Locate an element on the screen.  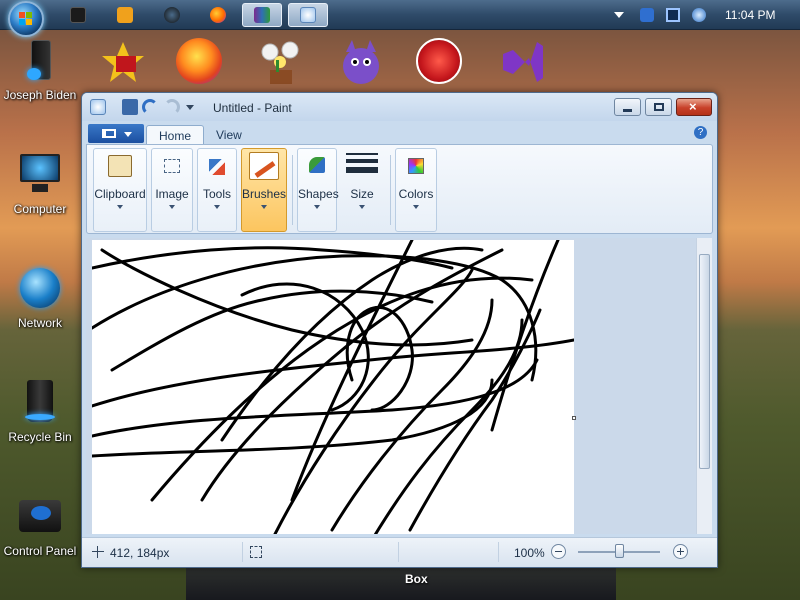
clipboard-group: Clipboard is located at coordinates (120, 190).